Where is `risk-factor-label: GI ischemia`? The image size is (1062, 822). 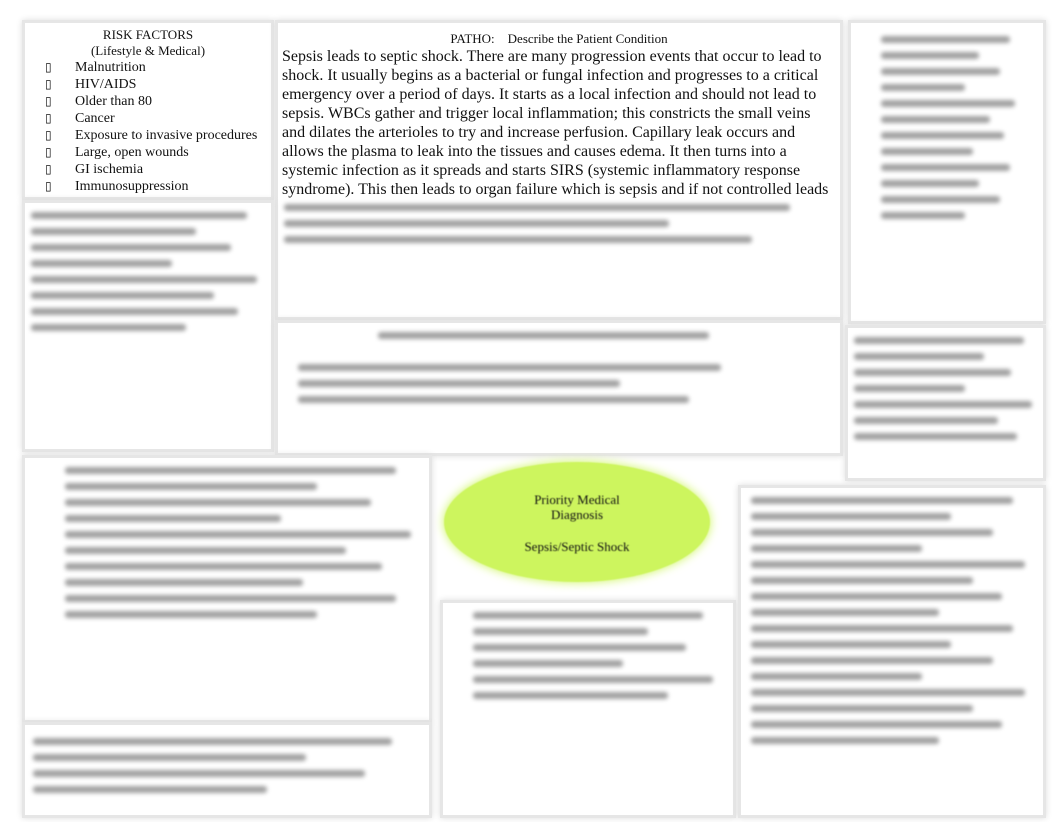
risk-factor-label: GI ischemia is located at coordinates (109, 169).